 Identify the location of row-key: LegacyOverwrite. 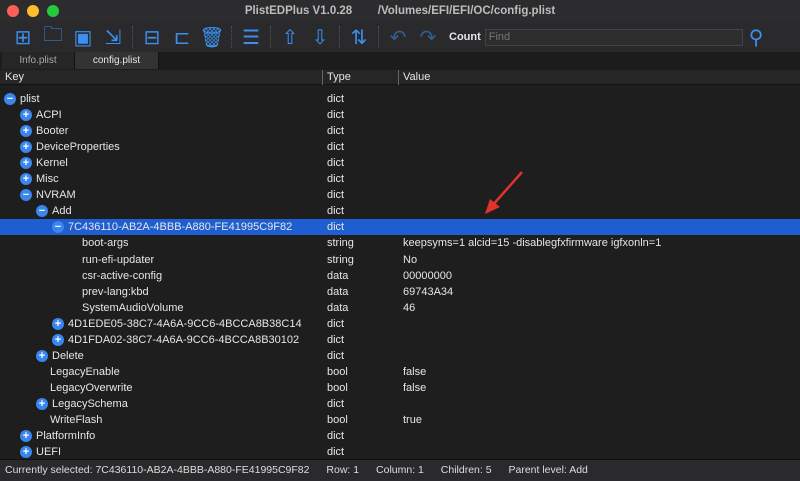
(91, 388).